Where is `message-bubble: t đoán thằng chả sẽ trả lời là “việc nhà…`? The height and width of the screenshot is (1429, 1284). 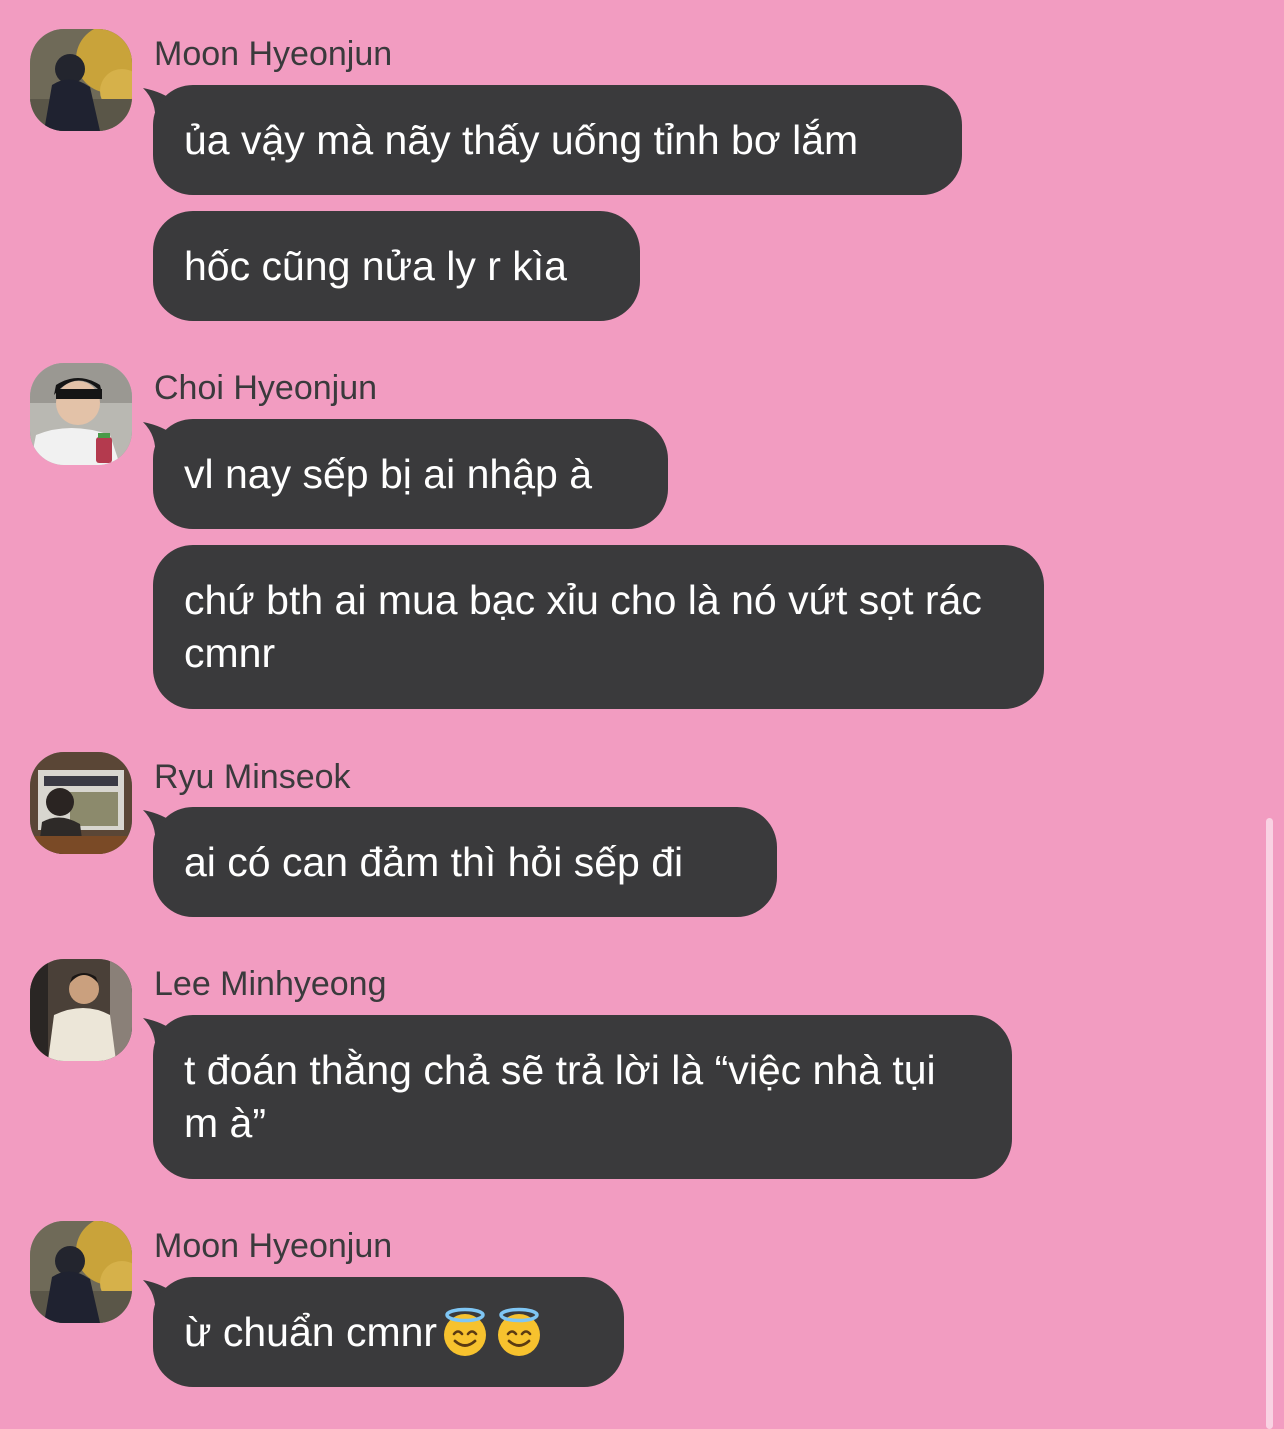 message-bubble: t đoán thằng chả sẽ trả lời là “việc nhà… is located at coordinates (582, 1097).